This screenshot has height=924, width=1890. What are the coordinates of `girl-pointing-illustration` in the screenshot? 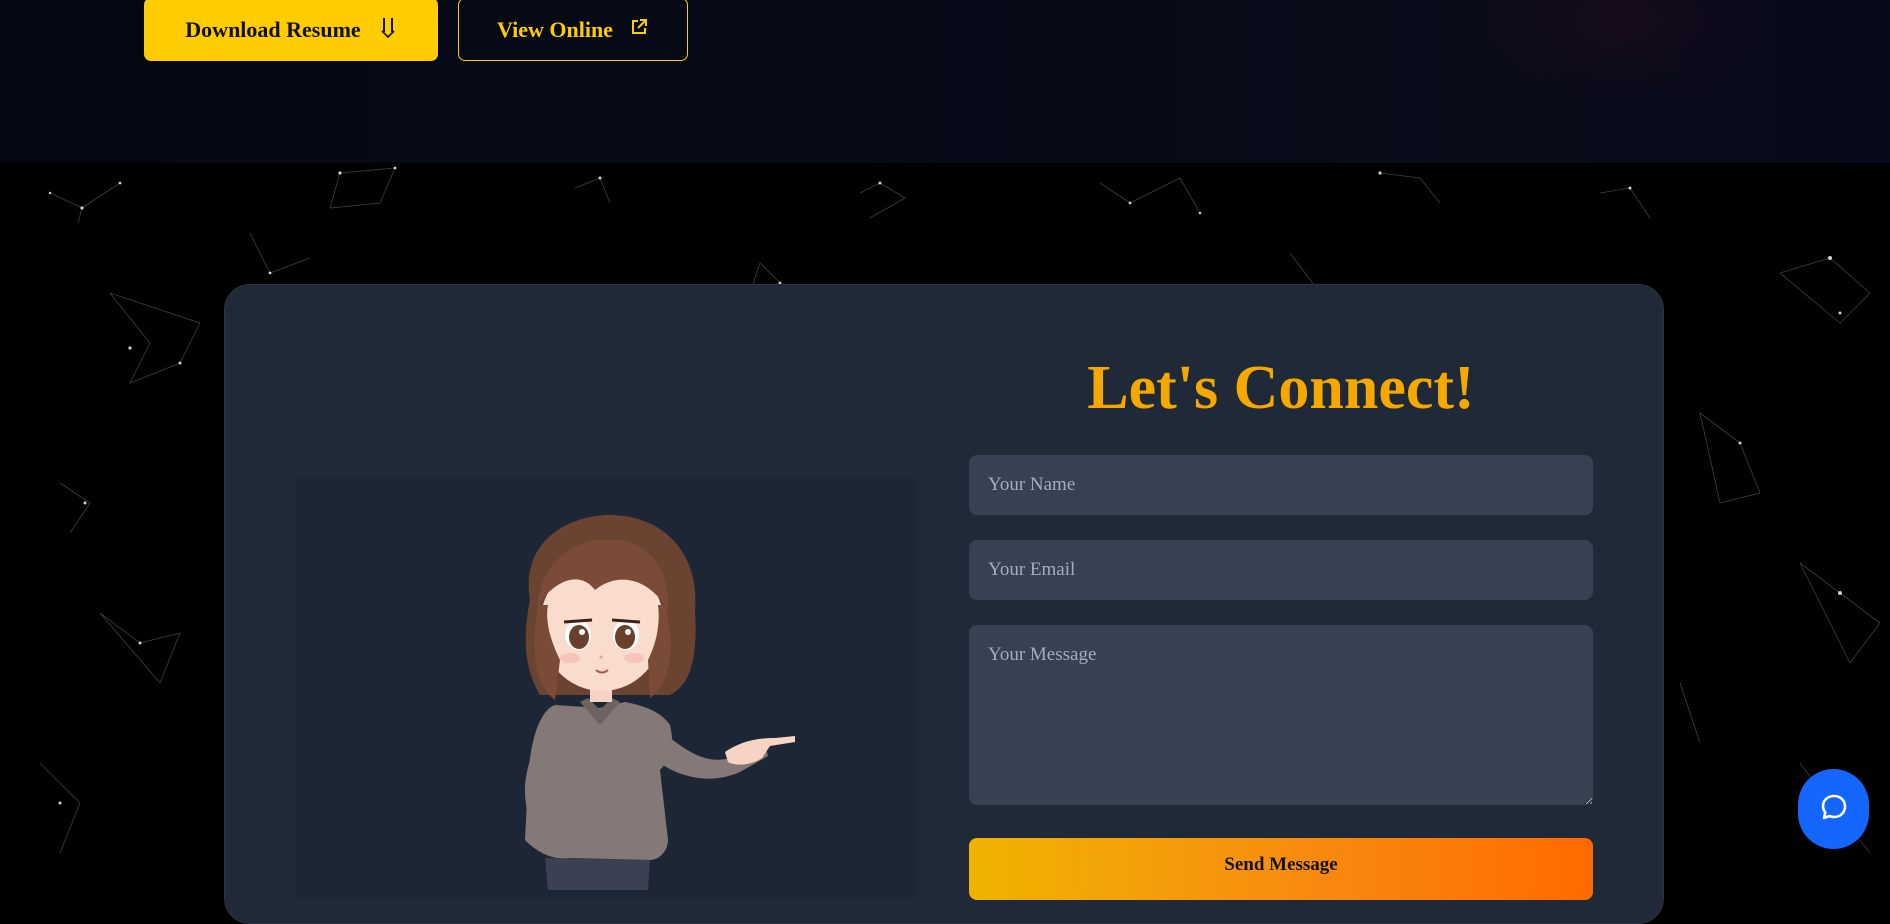 It's located at (659, 702).